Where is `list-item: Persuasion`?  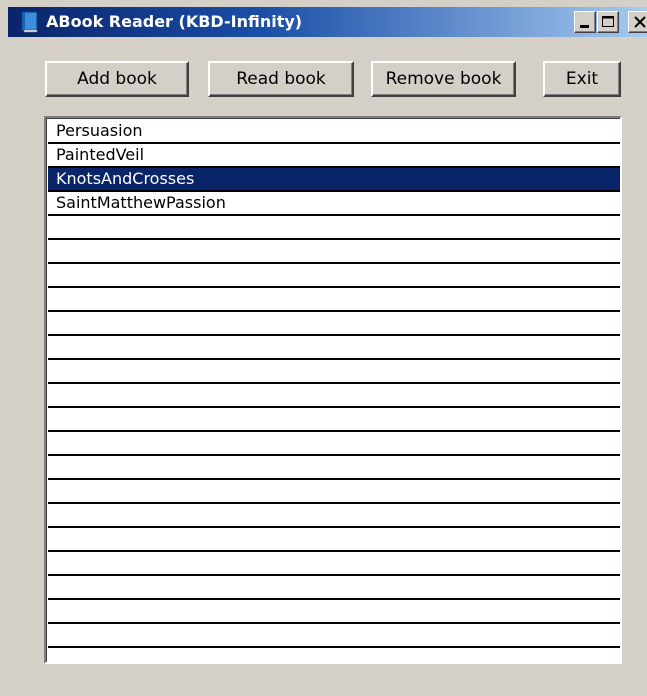
list-item: Persuasion is located at coordinates (334, 132).